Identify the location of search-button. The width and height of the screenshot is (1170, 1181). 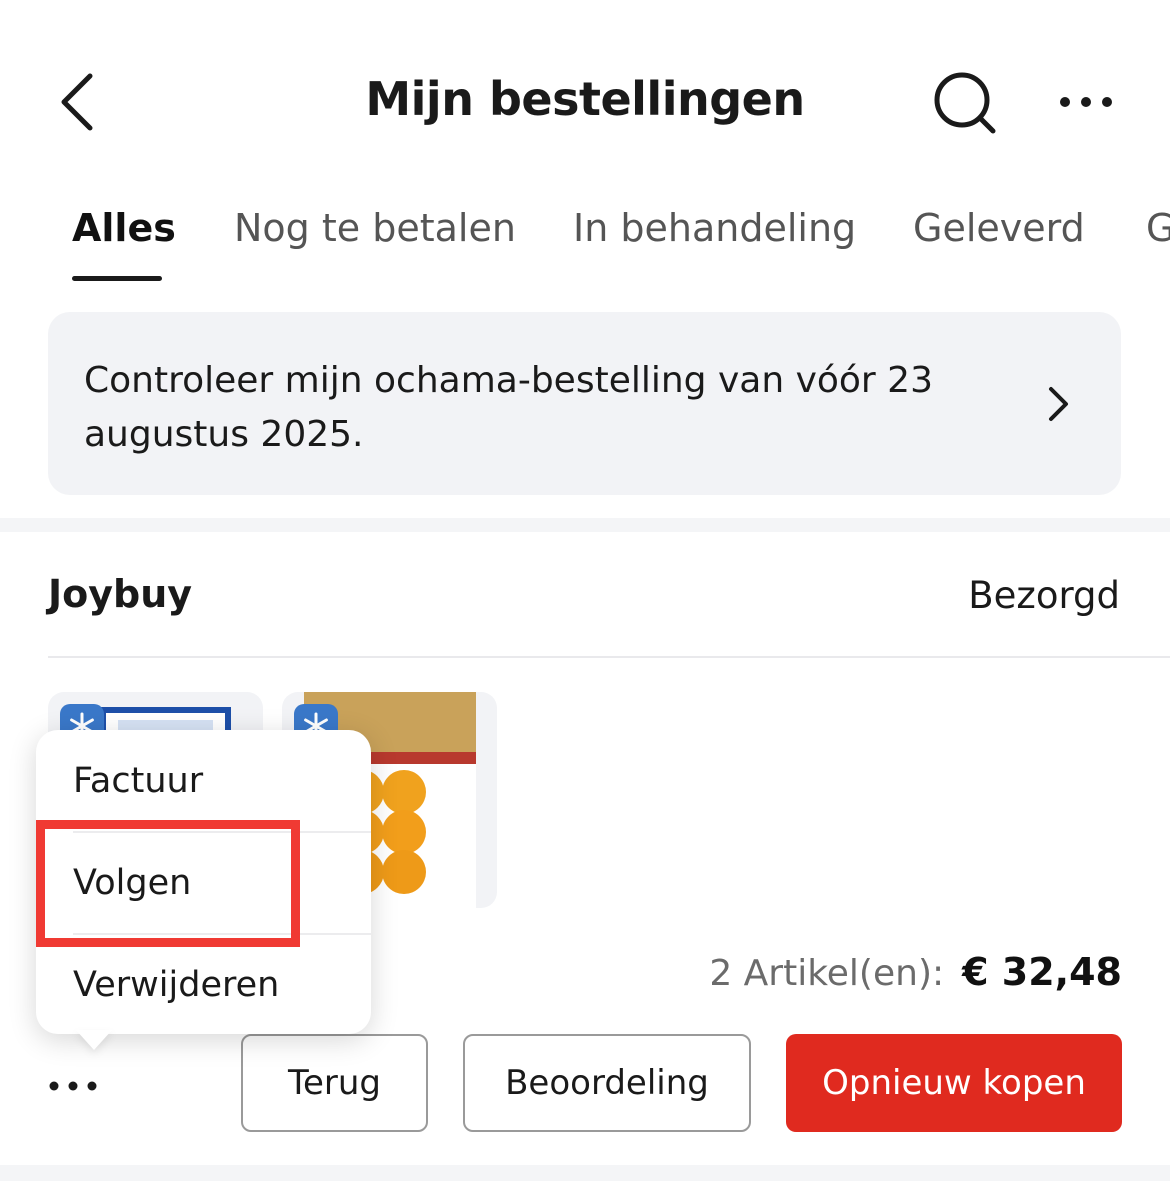
(966, 104).